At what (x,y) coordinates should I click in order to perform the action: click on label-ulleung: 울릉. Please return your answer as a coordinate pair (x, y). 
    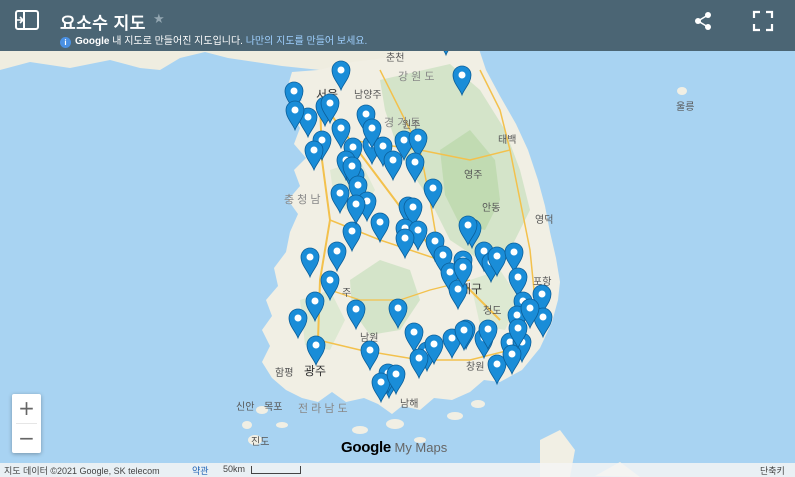
    Looking at the image, I should click on (685, 107).